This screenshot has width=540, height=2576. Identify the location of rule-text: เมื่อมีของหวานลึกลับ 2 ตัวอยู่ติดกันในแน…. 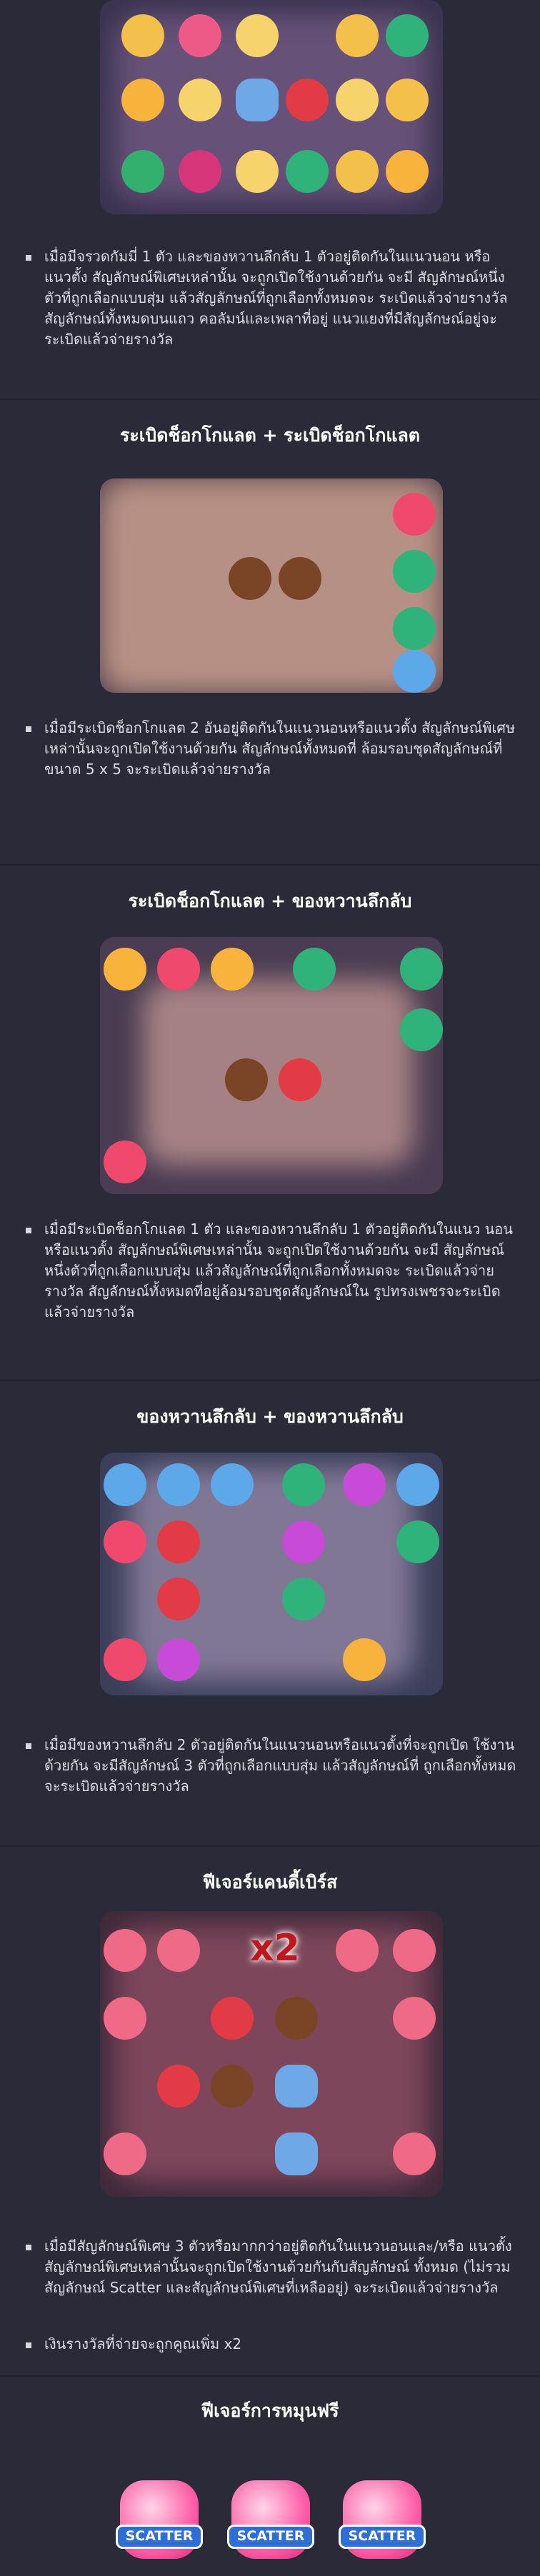
(271, 1766).